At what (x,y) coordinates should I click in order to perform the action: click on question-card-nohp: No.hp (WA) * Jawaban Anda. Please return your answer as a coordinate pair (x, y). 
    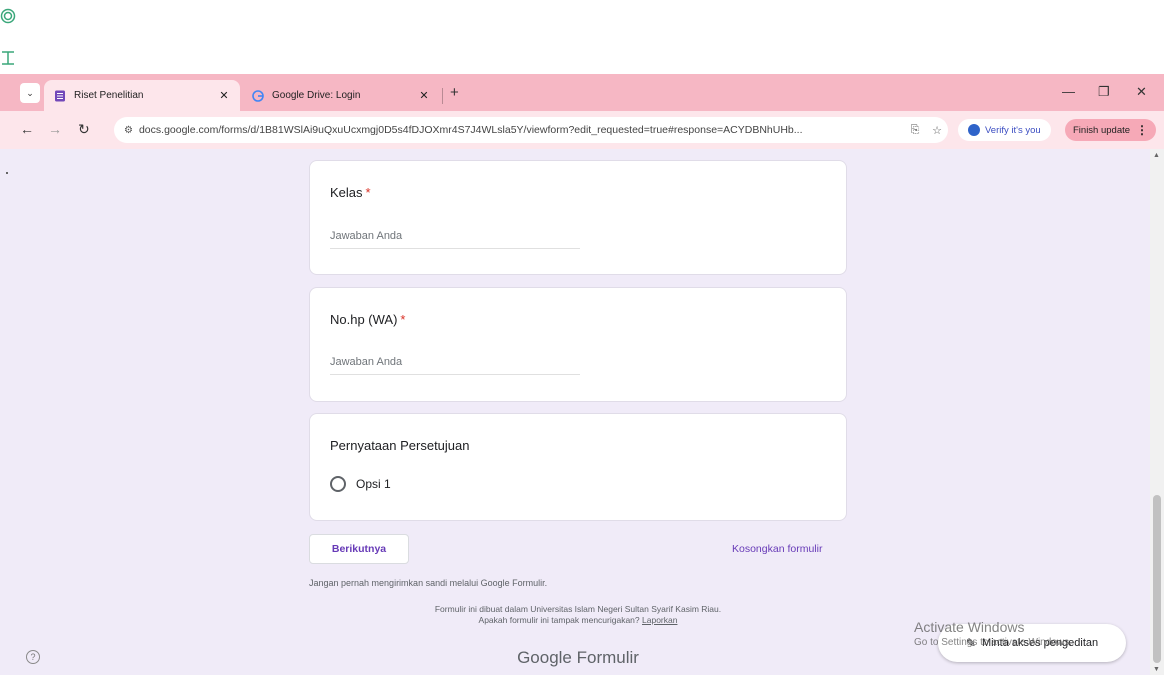
    Looking at the image, I should click on (578, 344).